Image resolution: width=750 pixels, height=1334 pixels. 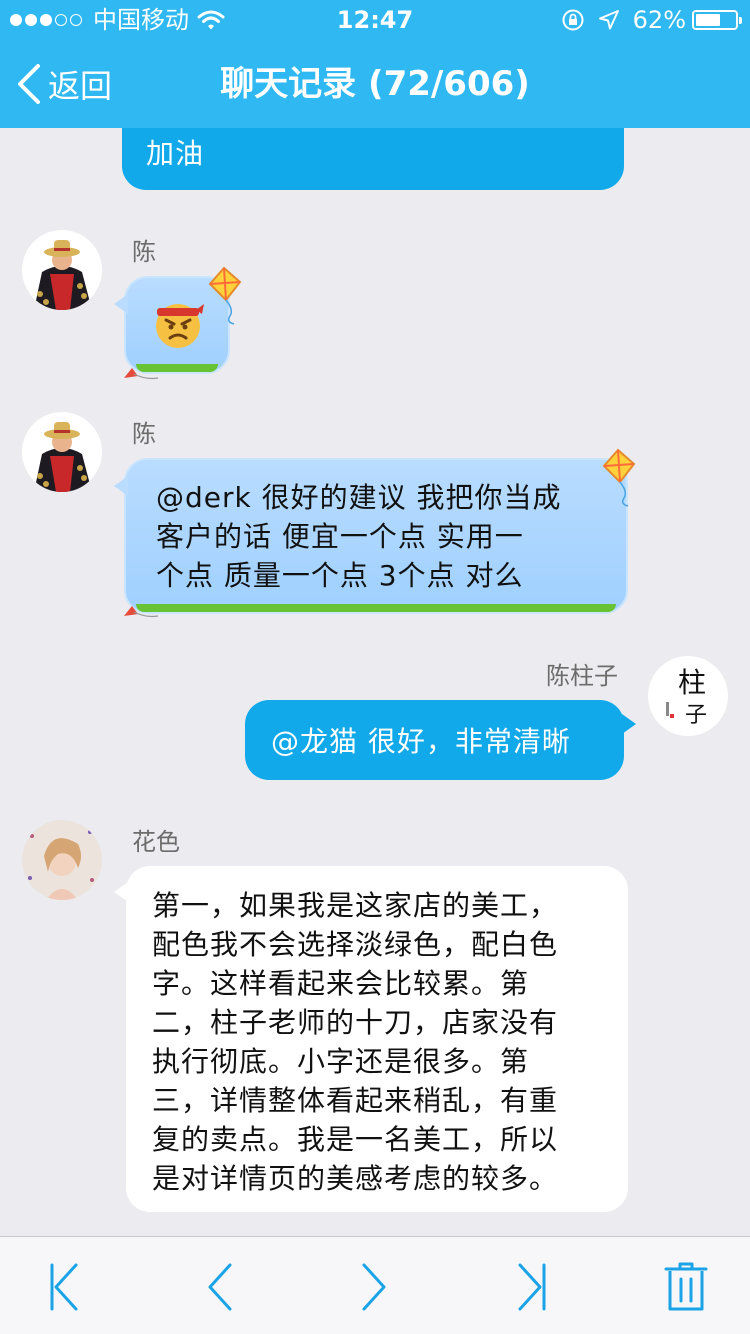 I want to click on status-bar: 中国移动 12:47 62%, so click(x=375, y=20).